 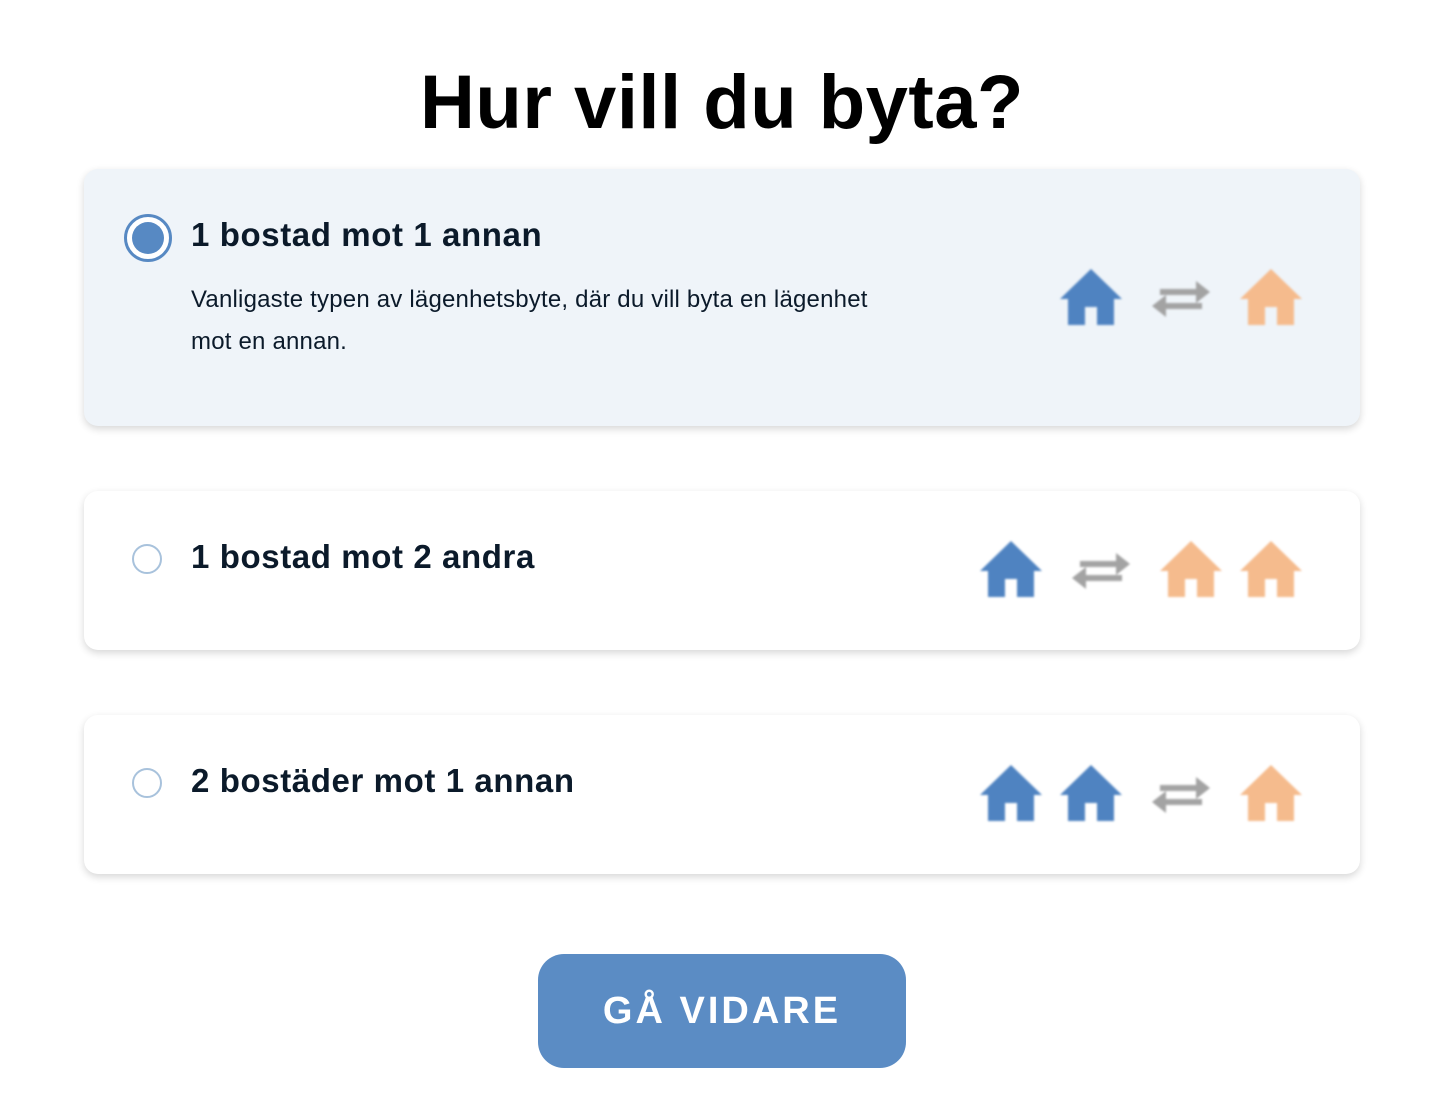 What do you see at coordinates (722, 102) in the screenshot?
I see `page-title: Hur vill du byta?` at bounding box center [722, 102].